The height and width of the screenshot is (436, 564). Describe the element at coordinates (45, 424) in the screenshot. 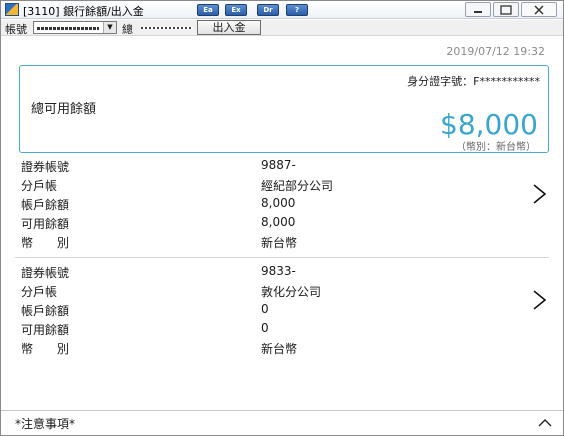

I see `notes-label: *注意事項*` at that location.